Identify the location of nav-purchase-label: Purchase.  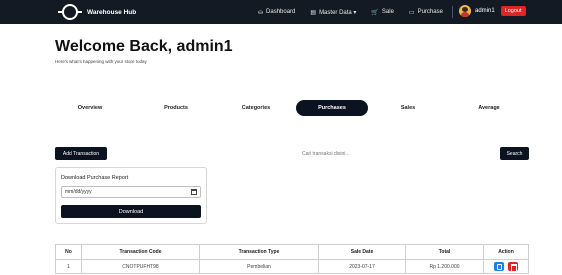
(430, 12).